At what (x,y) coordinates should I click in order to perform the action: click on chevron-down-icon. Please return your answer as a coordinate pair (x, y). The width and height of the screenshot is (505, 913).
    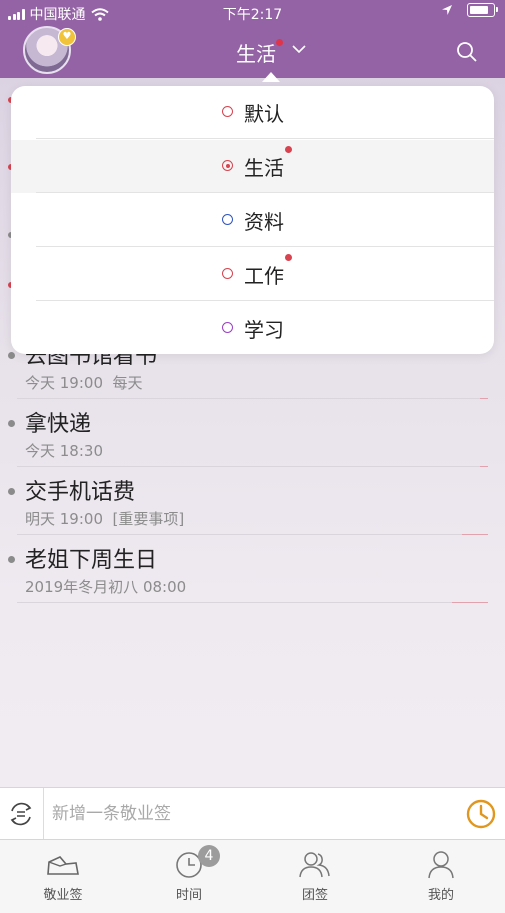
    Looking at the image, I should click on (299, 49).